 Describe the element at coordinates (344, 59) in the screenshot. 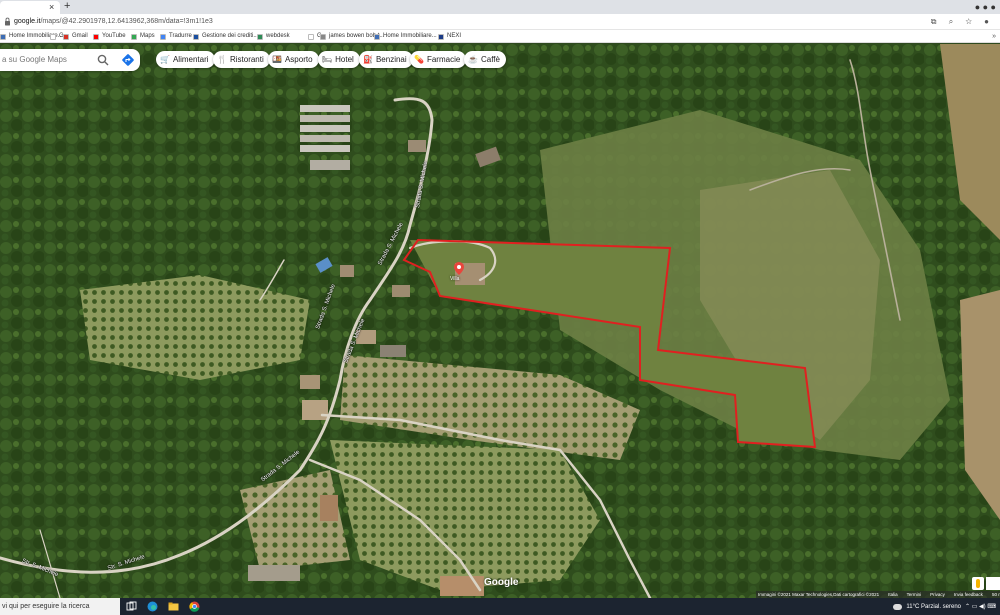

I see `chip-label: Hotel` at that location.